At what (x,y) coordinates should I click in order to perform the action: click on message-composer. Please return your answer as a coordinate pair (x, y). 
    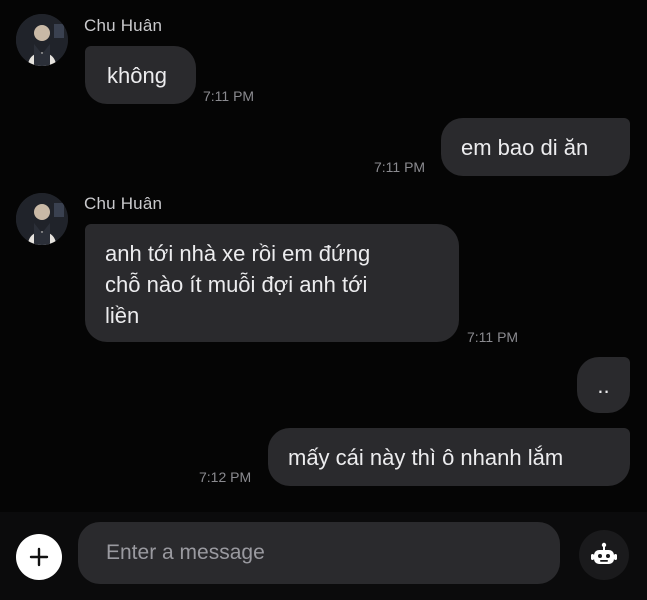
    Looking at the image, I should click on (323, 556).